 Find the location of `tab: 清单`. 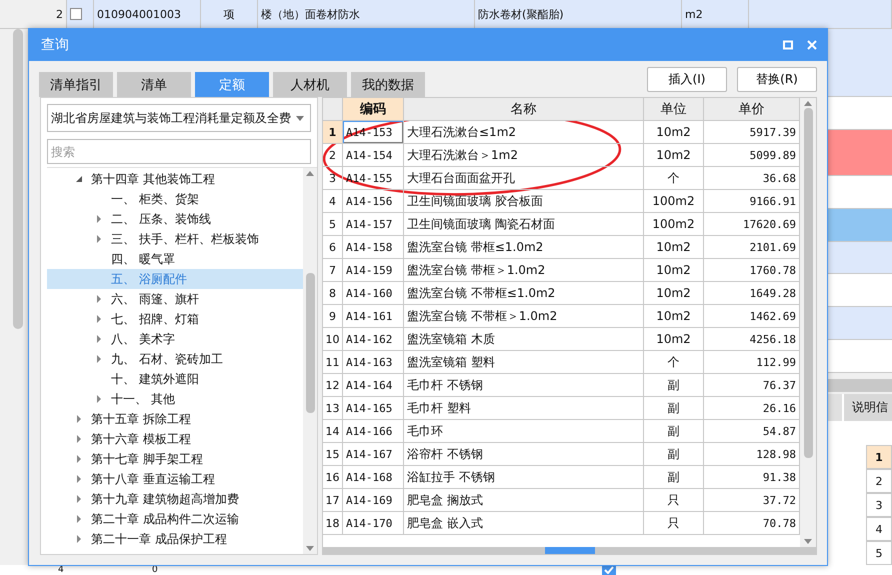

tab: 清单 is located at coordinates (154, 84).